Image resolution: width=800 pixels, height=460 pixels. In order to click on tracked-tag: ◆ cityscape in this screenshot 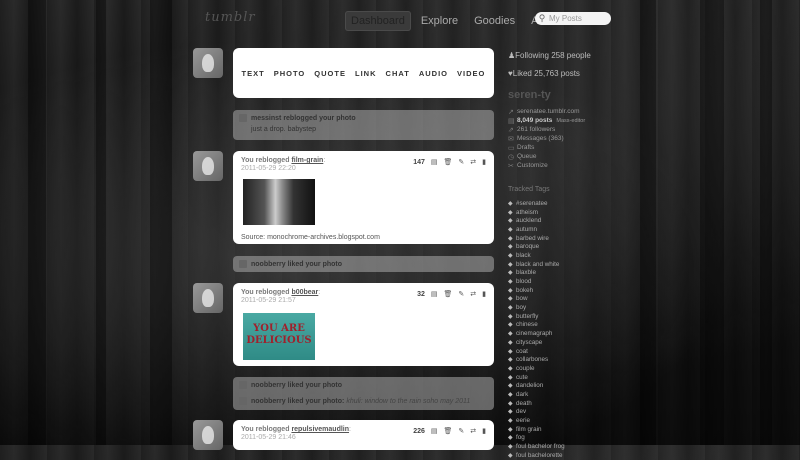, I will do `click(583, 342)`.